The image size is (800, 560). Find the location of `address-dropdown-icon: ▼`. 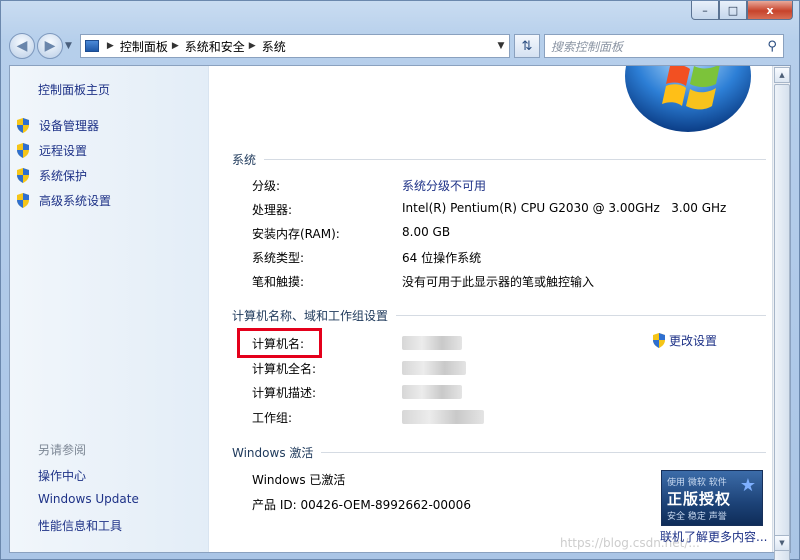

address-dropdown-icon: ▼ is located at coordinates (501, 46).